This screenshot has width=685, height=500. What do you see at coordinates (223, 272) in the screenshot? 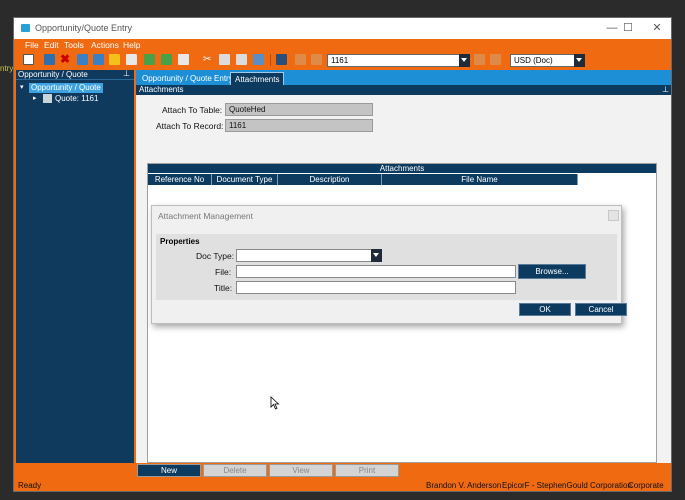
I see `file-label: File:` at bounding box center [223, 272].